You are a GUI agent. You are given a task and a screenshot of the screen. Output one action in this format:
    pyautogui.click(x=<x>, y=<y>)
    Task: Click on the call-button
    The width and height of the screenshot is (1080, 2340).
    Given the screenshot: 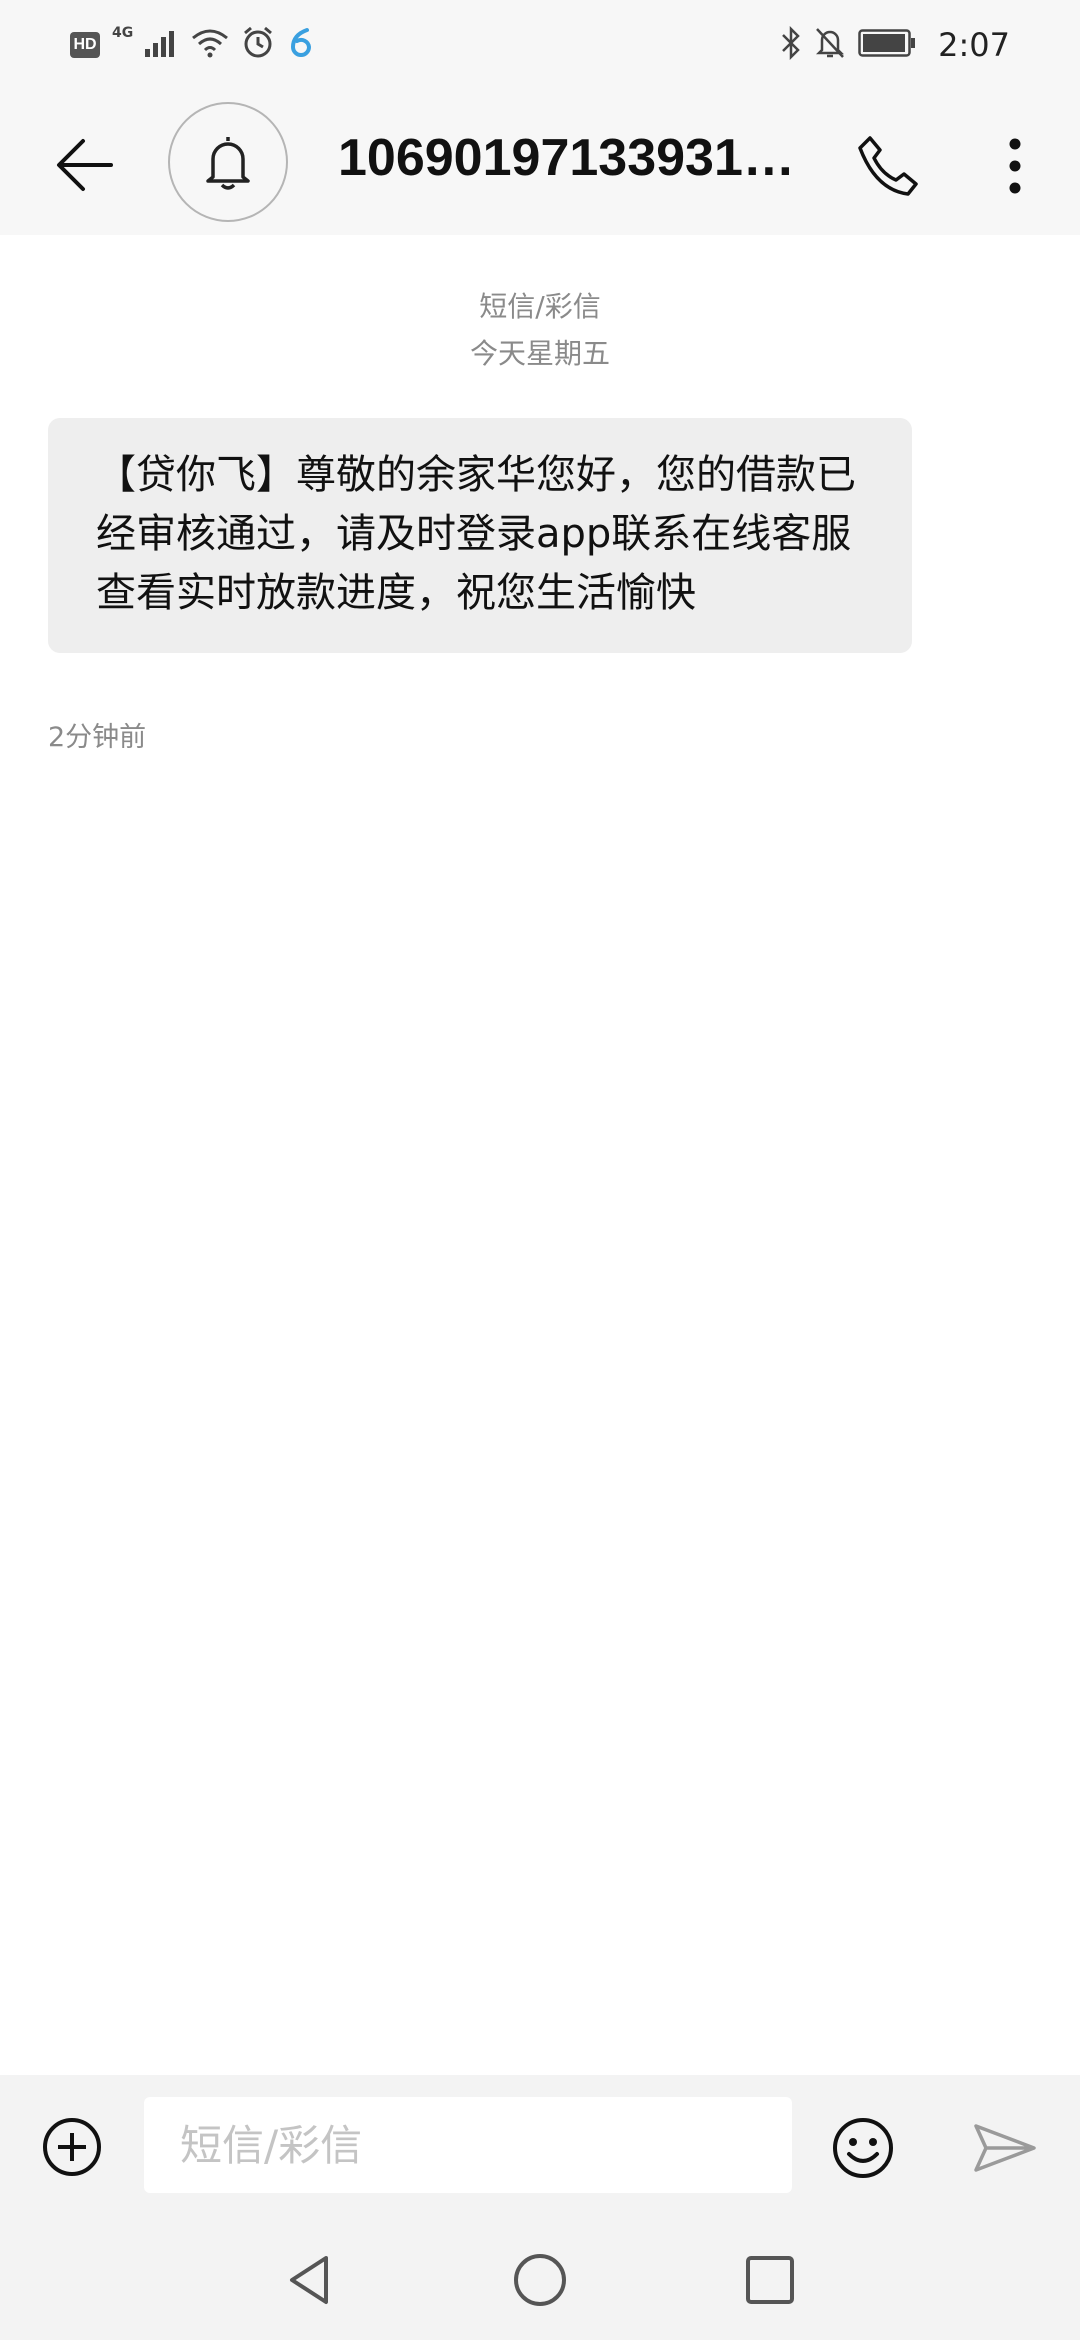 What is the action you would take?
    pyautogui.click(x=888, y=166)
    